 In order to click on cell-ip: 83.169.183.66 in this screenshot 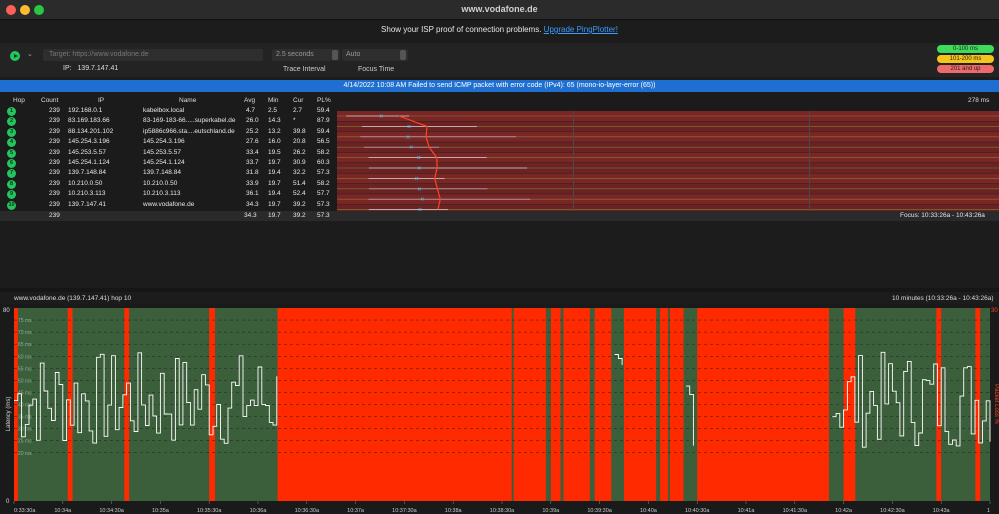, I will do `click(89, 121)`.